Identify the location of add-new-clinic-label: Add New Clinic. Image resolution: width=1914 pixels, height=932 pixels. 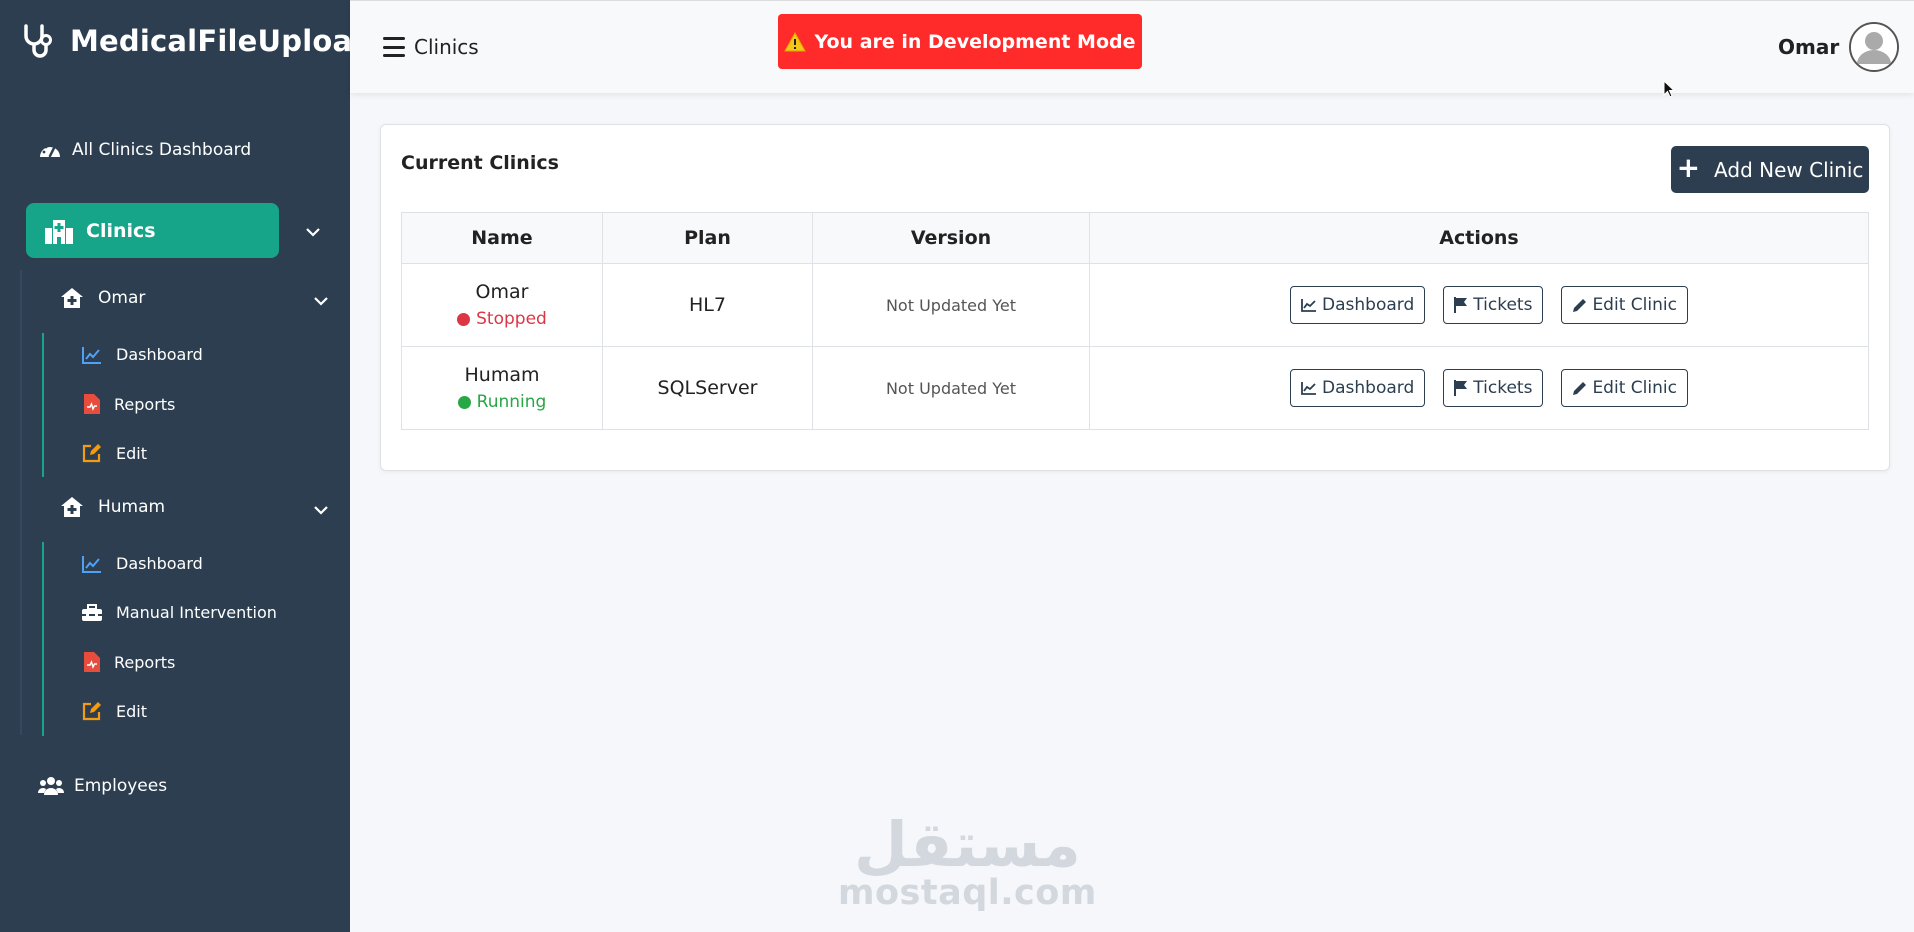
(1789, 169).